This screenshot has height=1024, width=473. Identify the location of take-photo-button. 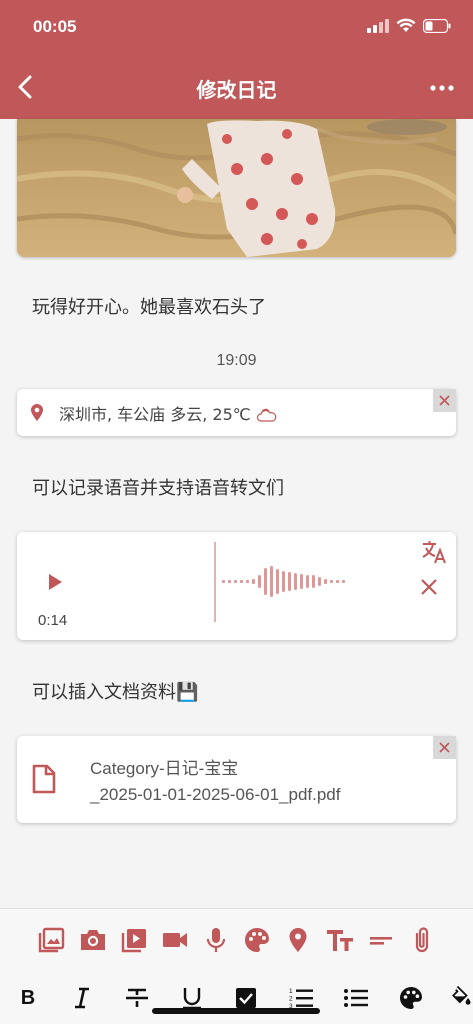
(93, 940).